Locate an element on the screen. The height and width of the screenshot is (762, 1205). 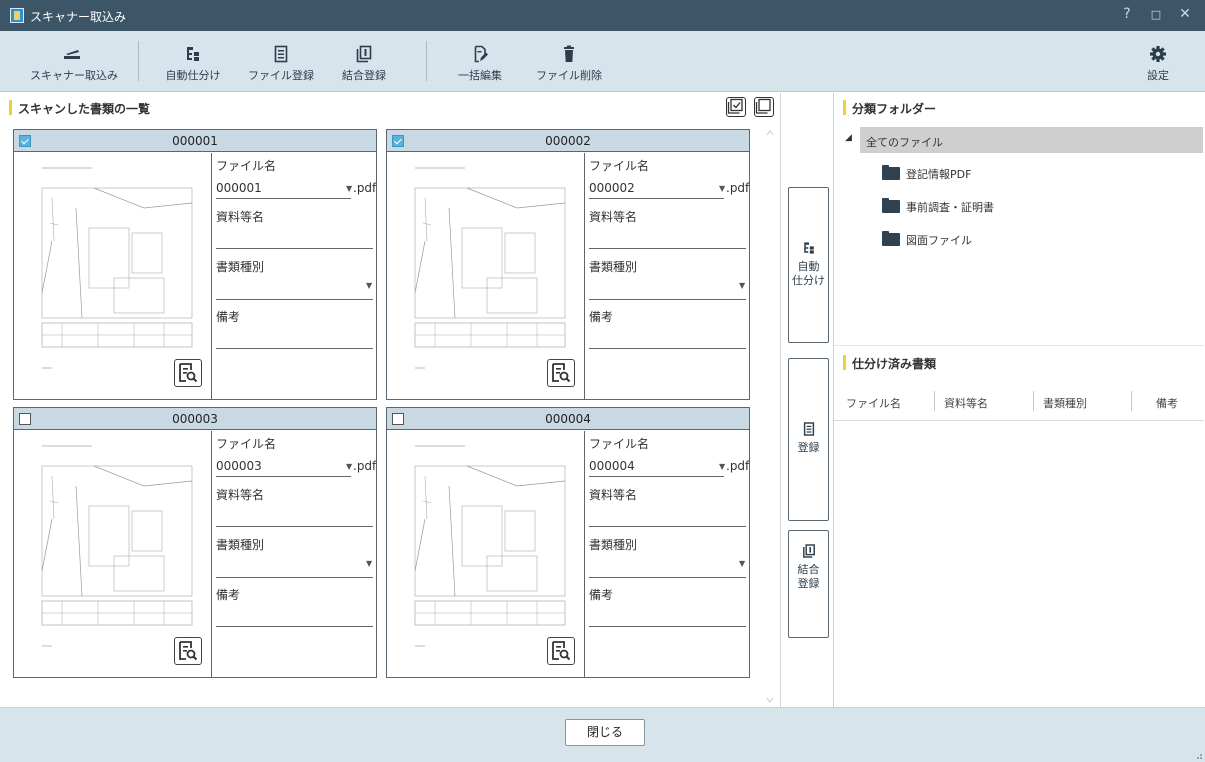
filename-field: 000003 is located at coordinates (239, 466).